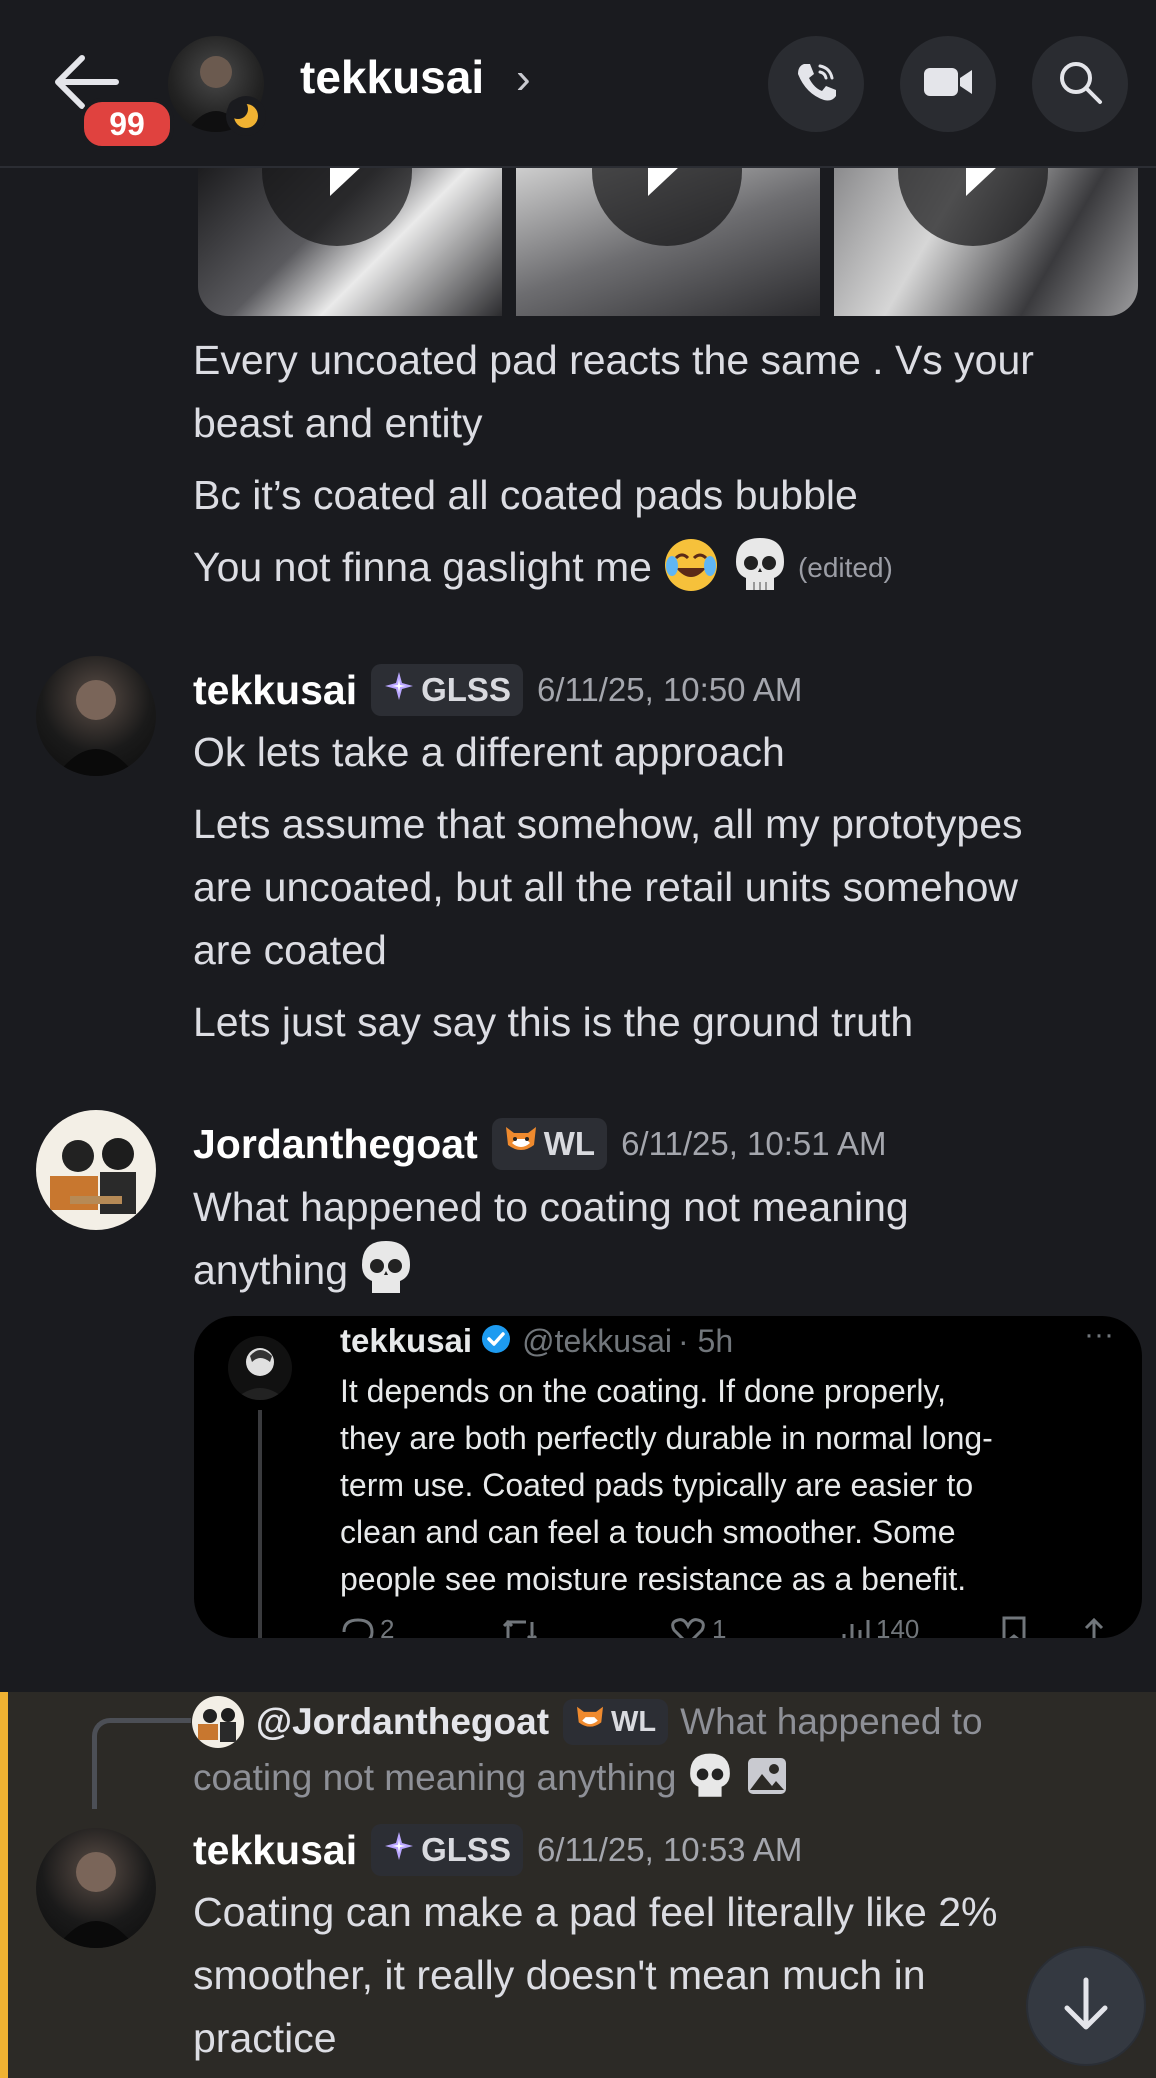 The width and height of the screenshot is (1156, 2078). What do you see at coordinates (669, 689) in the screenshot?
I see `timestamp: 6/11/25, 10:50 AM` at bounding box center [669, 689].